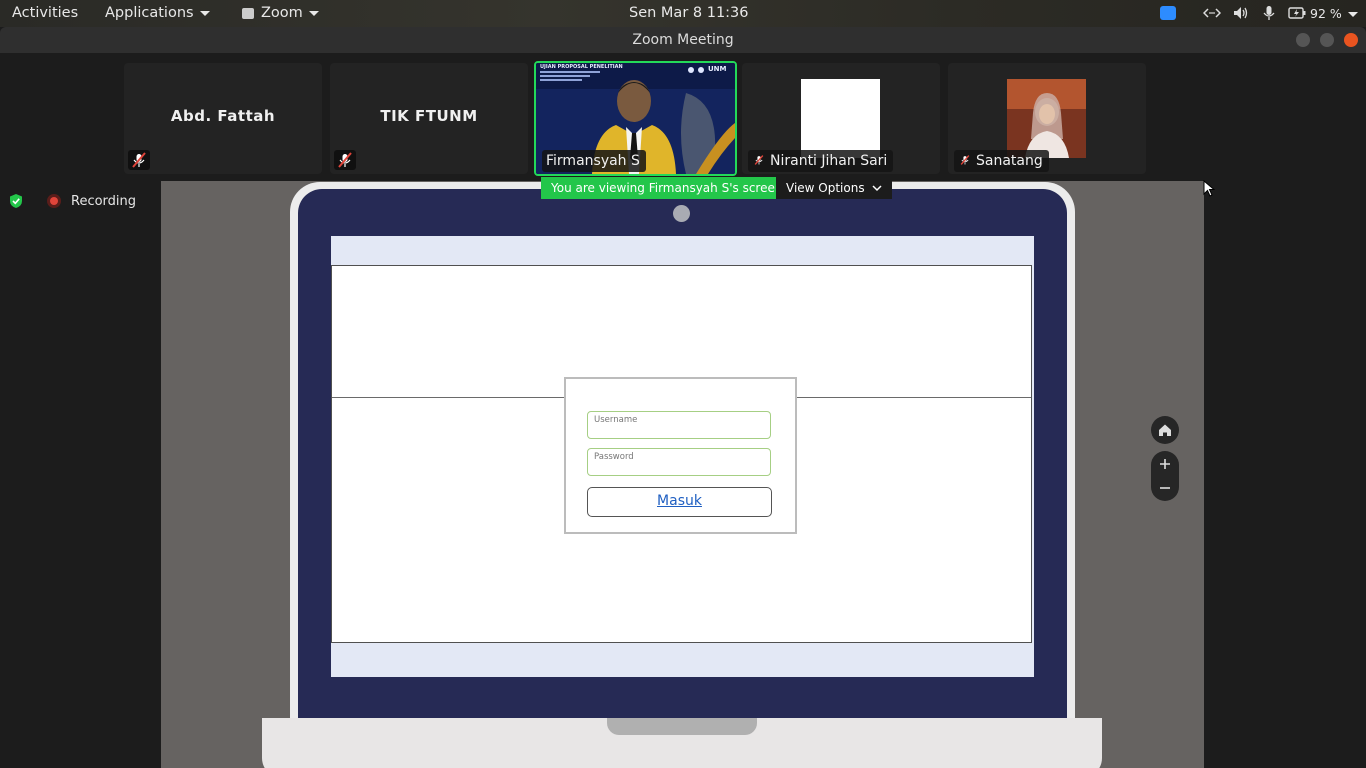 The height and width of the screenshot is (768, 1366). Describe the element at coordinates (1351, 40) in the screenshot. I see `close-button` at that location.